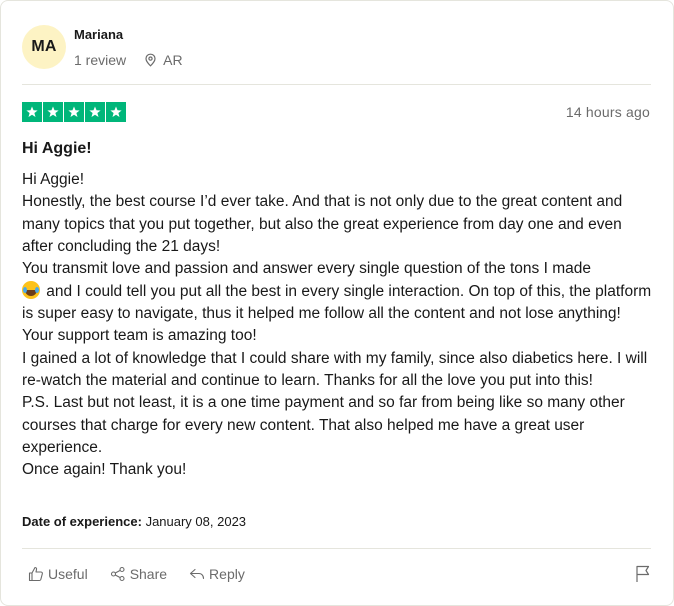 The height and width of the screenshot is (606, 674). What do you see at coordinates (100, 59) in the screenshot?
I see `review-count: 1 review` at bounding box center [100, 59].